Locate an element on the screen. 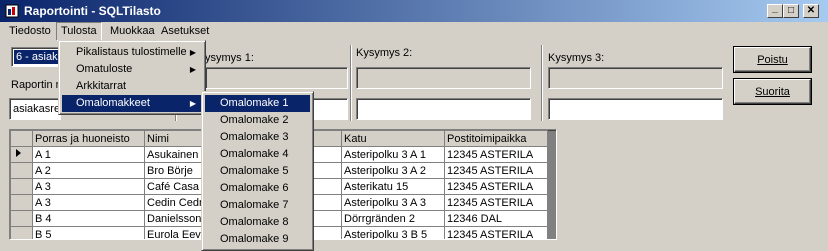  submenu-item-label: Omalomake 1 is located at coordinates (254, 103).